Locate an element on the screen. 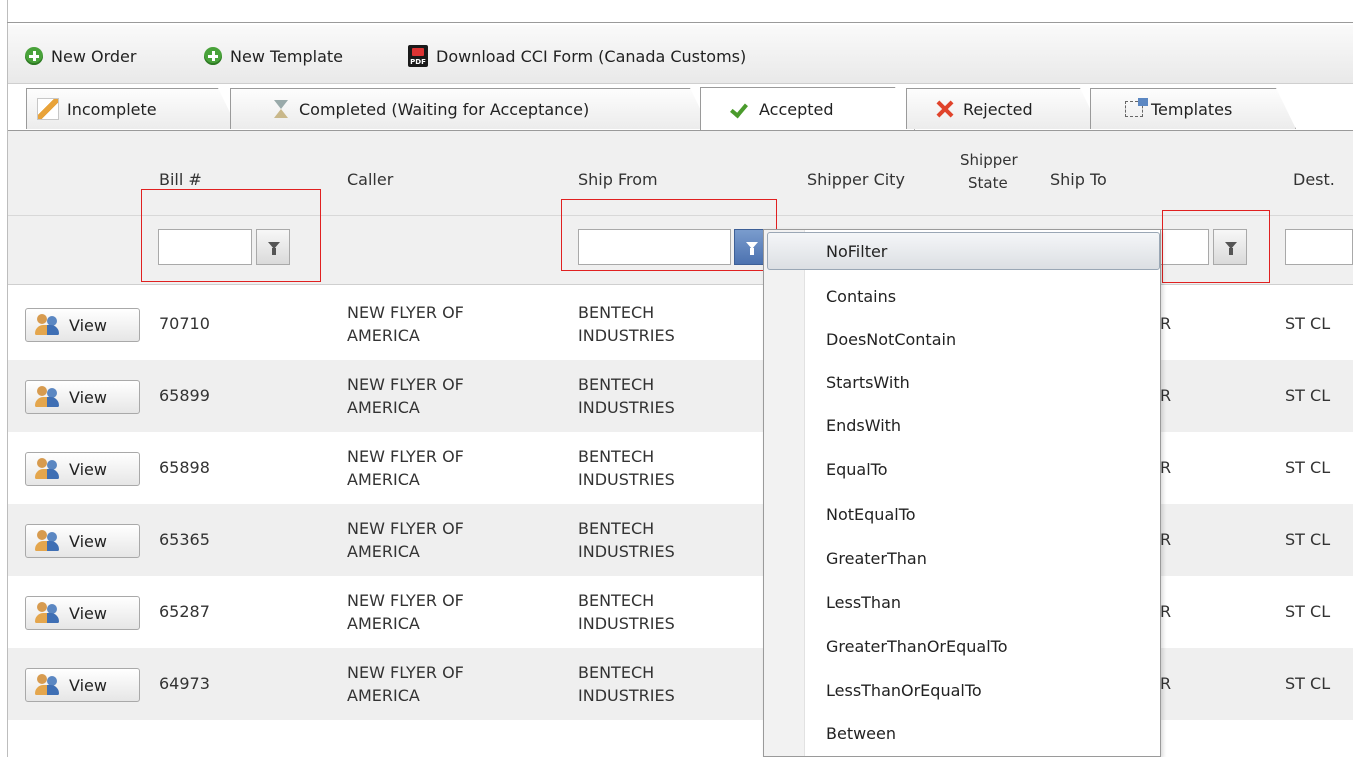 This screenshot has width=1353, height=757. menu-item-equalto: EqualTo is located at coordinates (857, 469).